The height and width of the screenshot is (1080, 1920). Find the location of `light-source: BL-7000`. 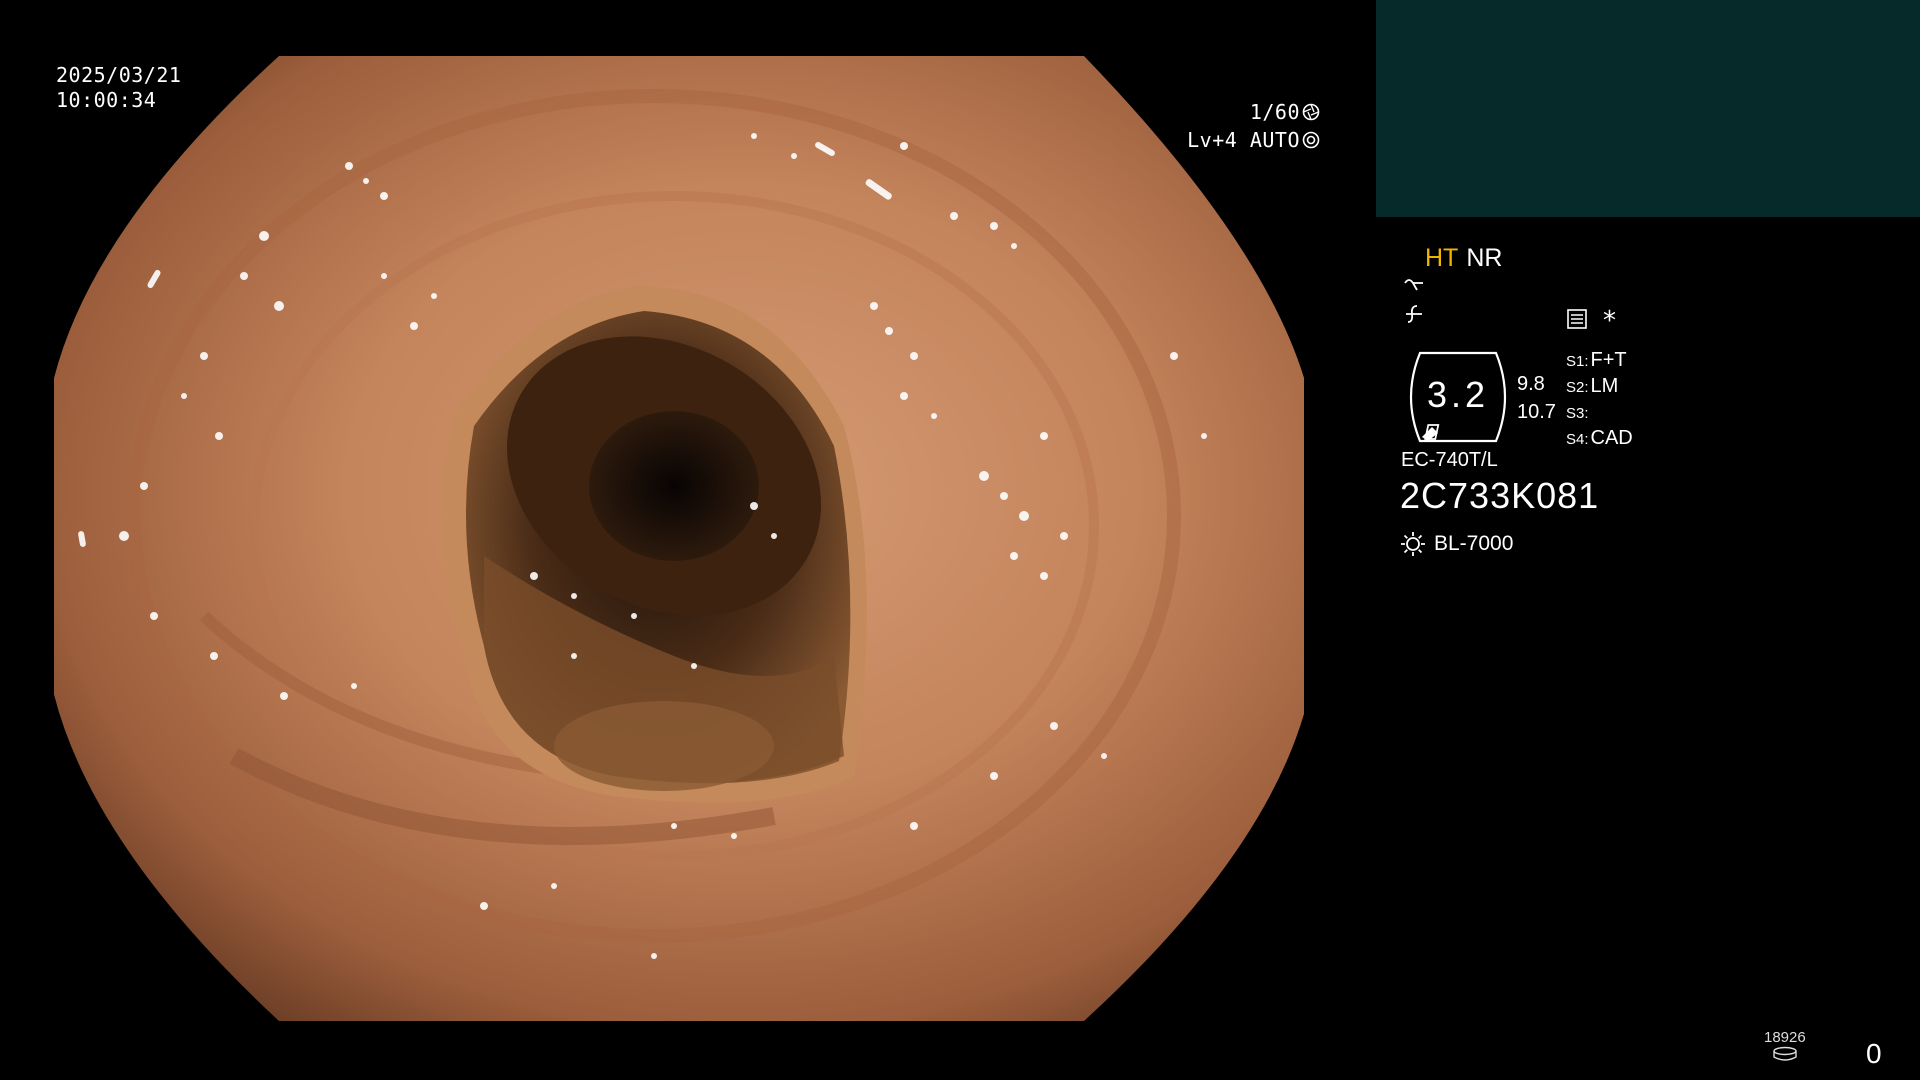

light-source: BL-7000 is located at coordinates (1456, 544).